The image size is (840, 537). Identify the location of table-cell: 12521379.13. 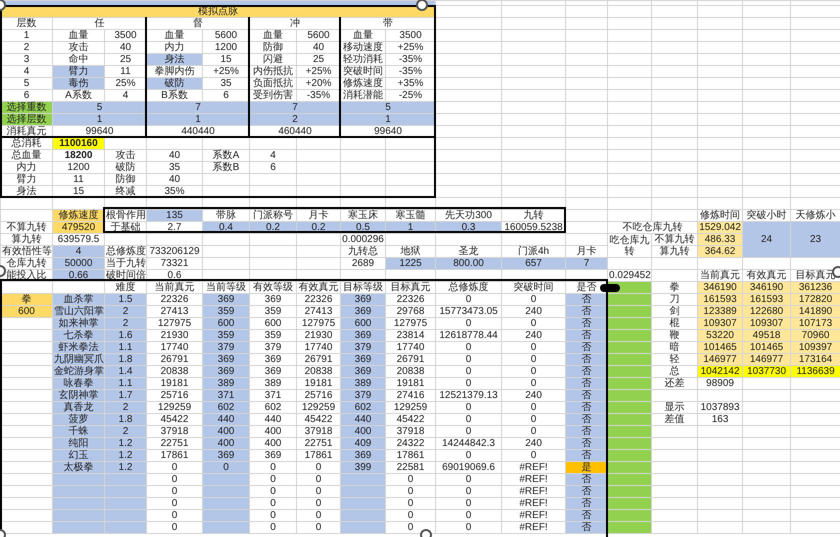
(469, 396).